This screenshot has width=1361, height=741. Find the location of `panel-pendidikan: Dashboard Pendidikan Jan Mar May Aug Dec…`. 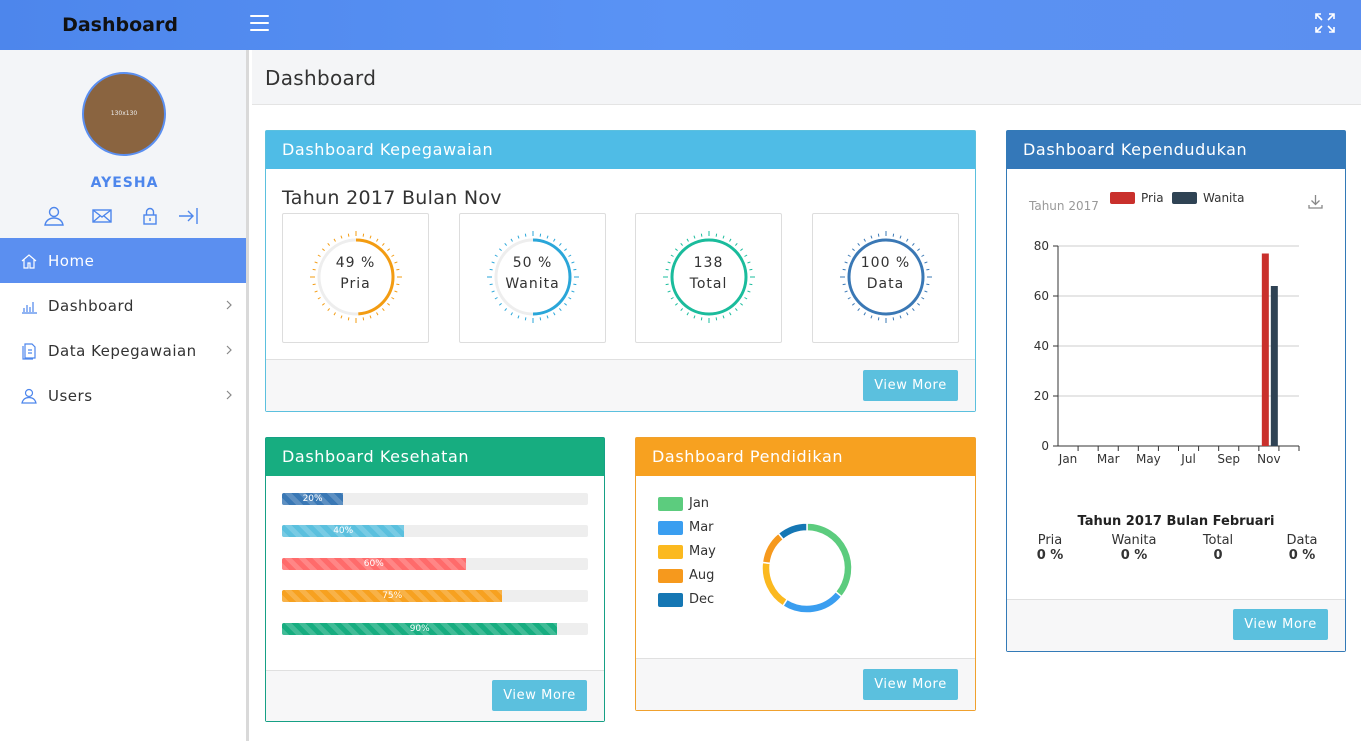

panel-pendidikan: Dashboard Pendidikan Jan Mar May Aug Dec… is located at coordinates (805, 574).